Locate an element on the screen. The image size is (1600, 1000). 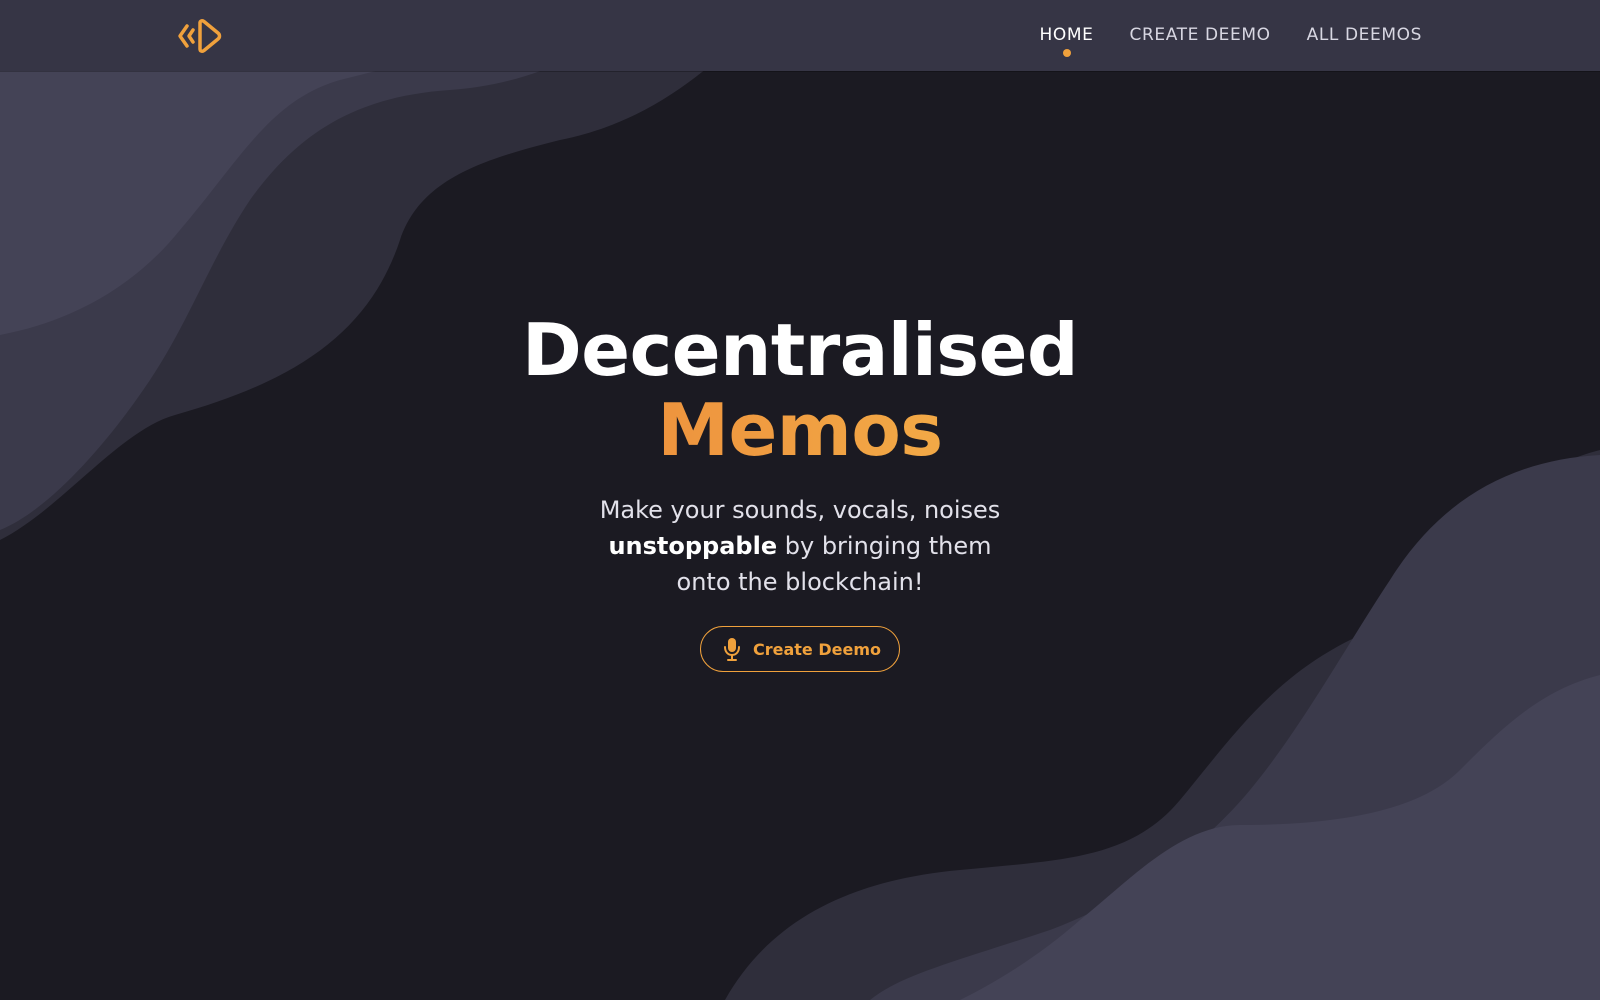
main-nav: HOME CREATE DEEMO ALL DEEMOS is located at coordinates (1230, 40).